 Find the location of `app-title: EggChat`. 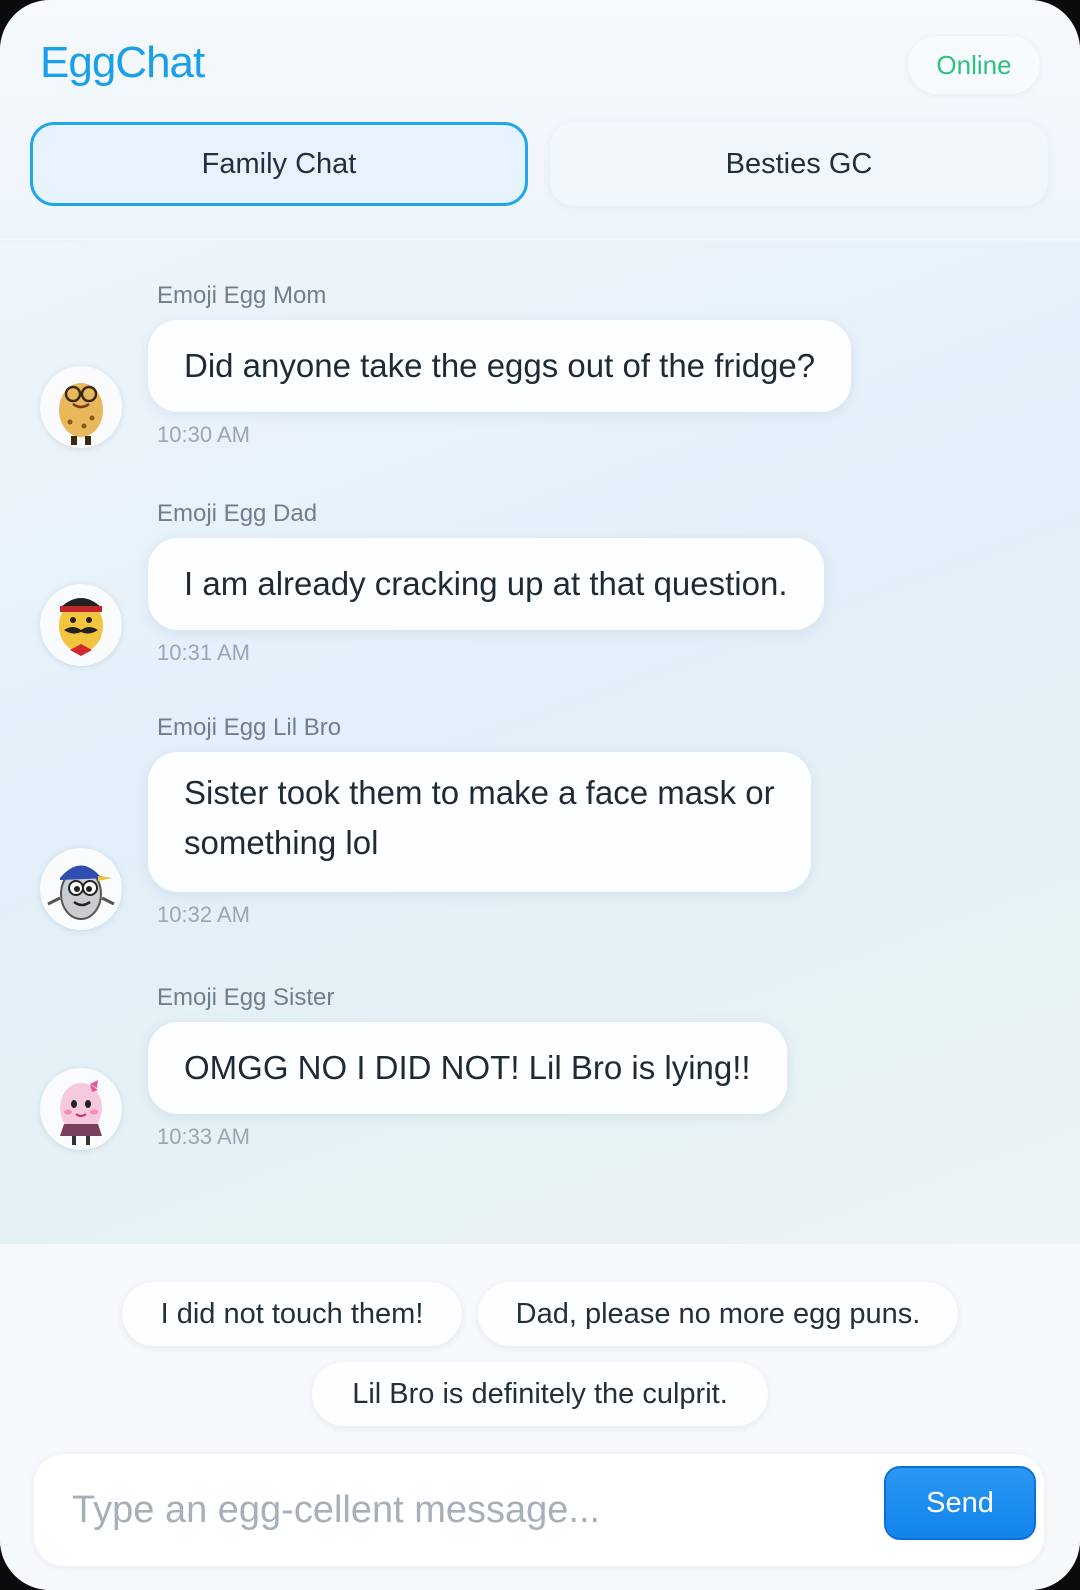

app-title: EggChat is located at coordinates (122, 62).